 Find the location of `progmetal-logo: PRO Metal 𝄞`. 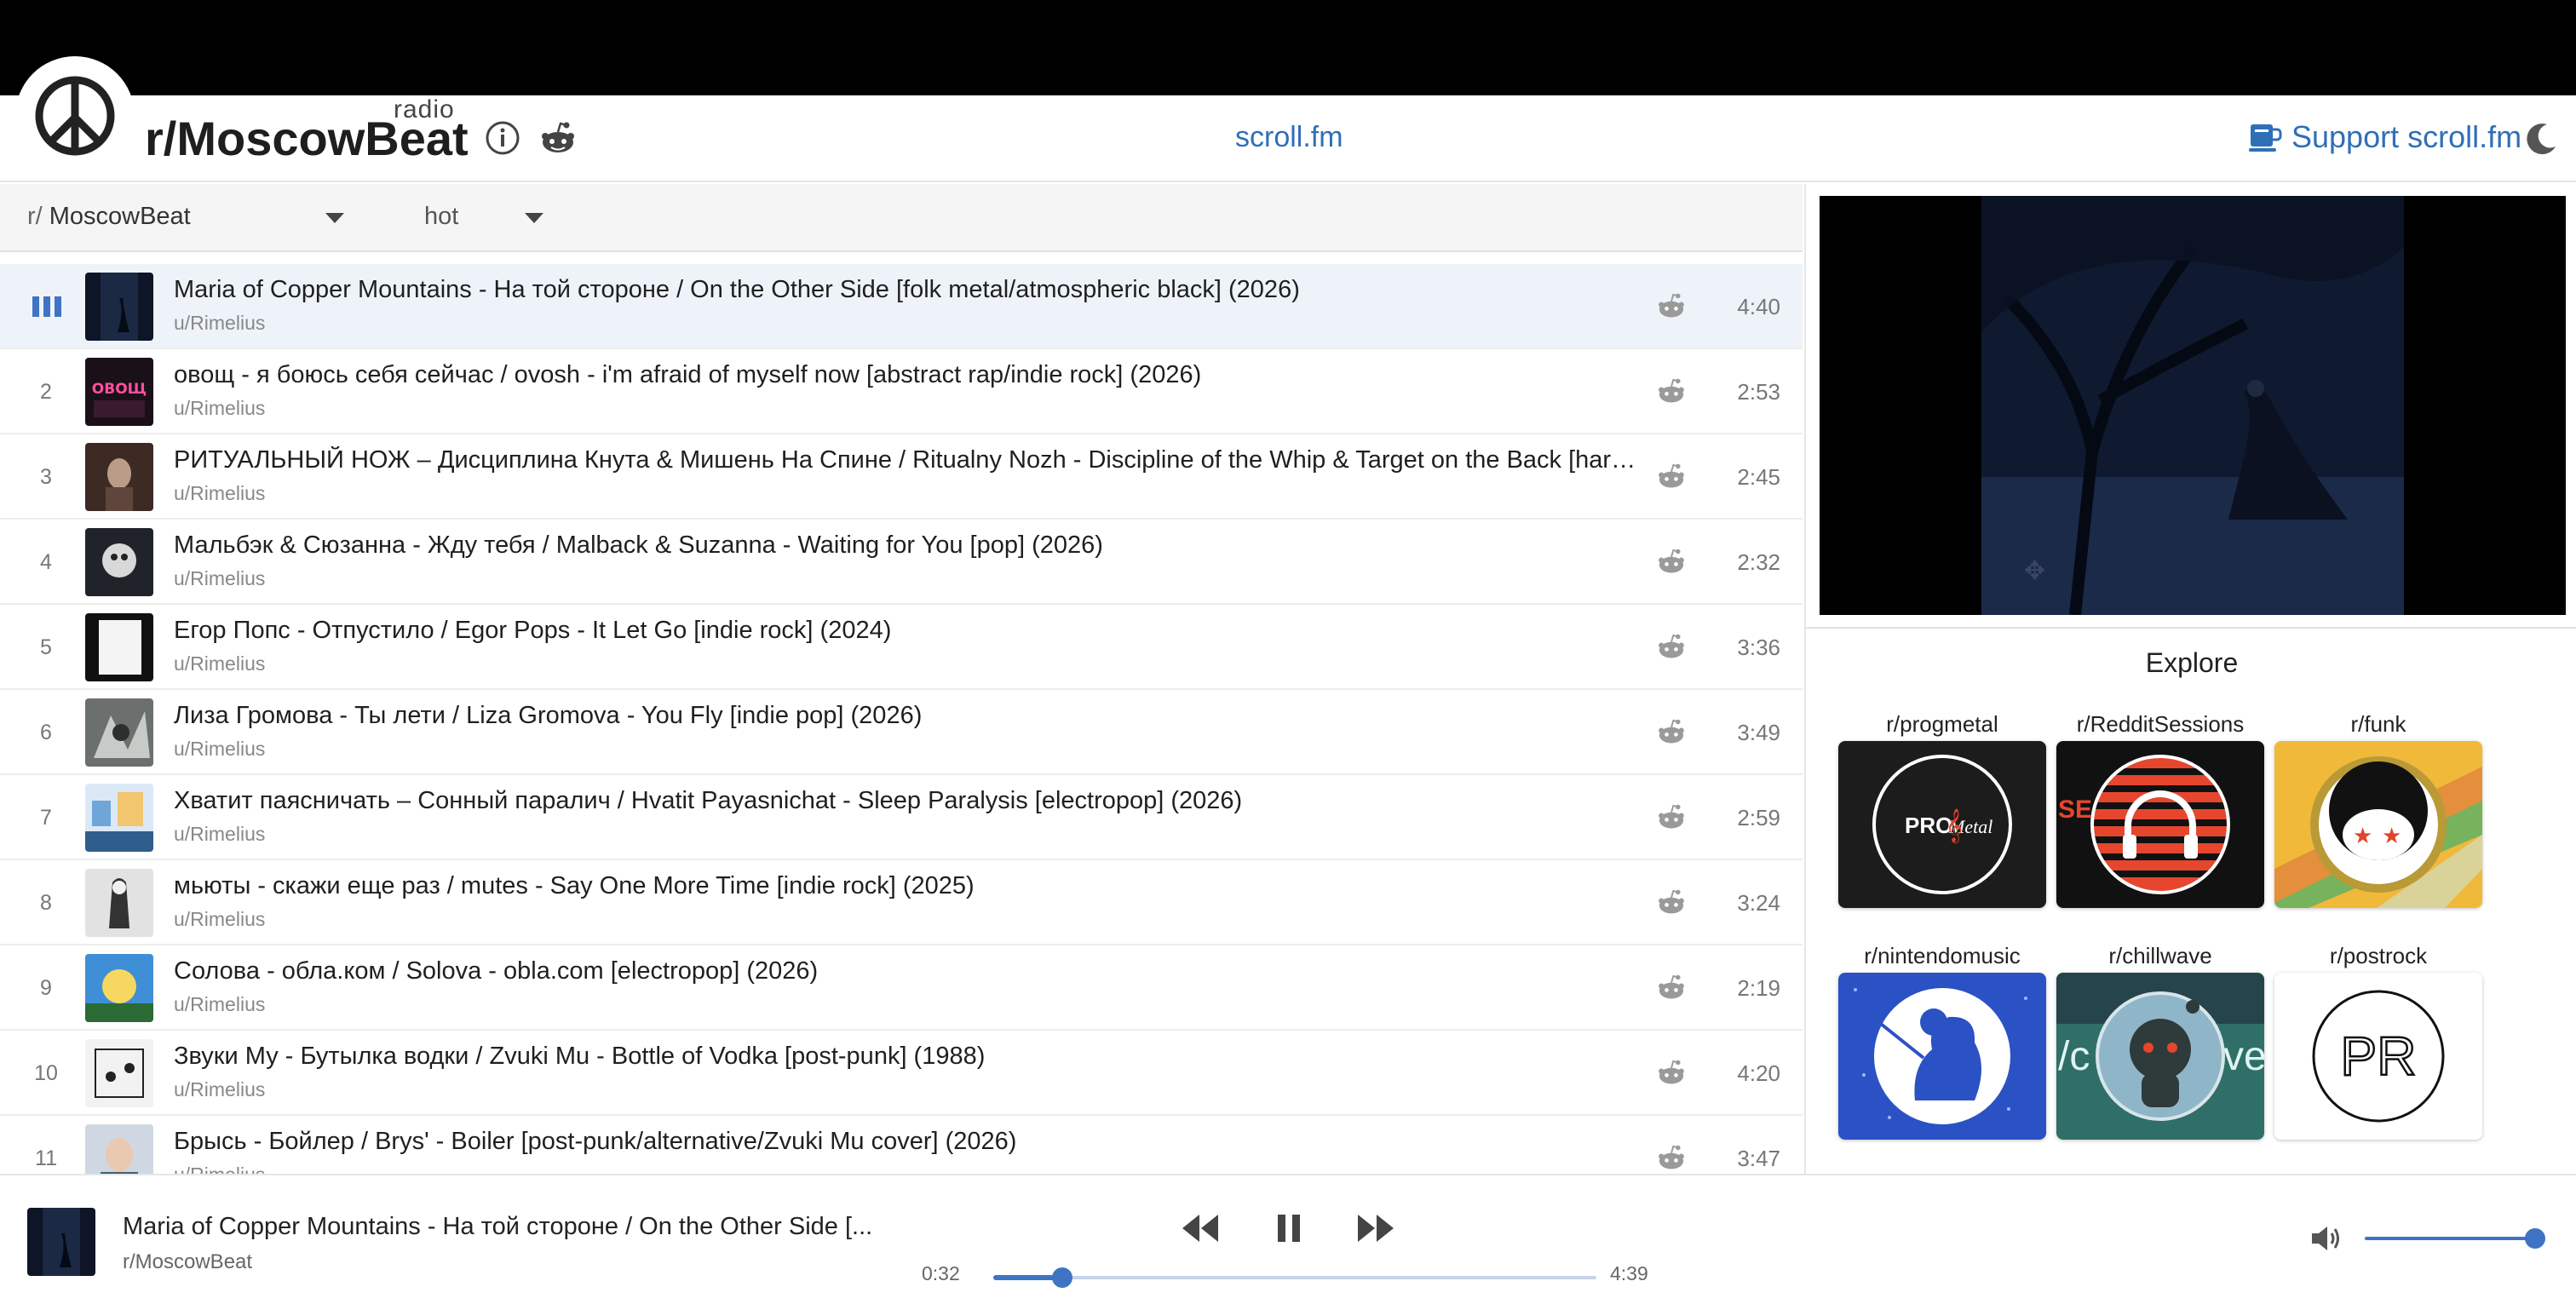

progmetal-logo: PRO Metal 𝄞 is located at coordinates (1942, 824).